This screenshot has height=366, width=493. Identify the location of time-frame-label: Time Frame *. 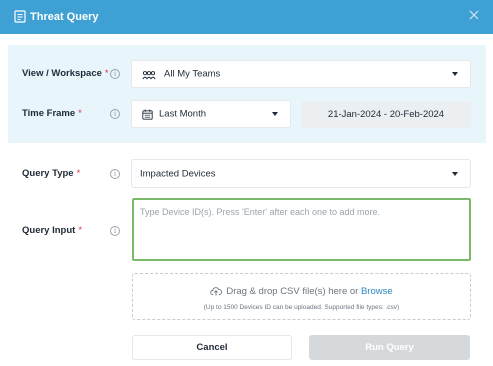
(52, 113).